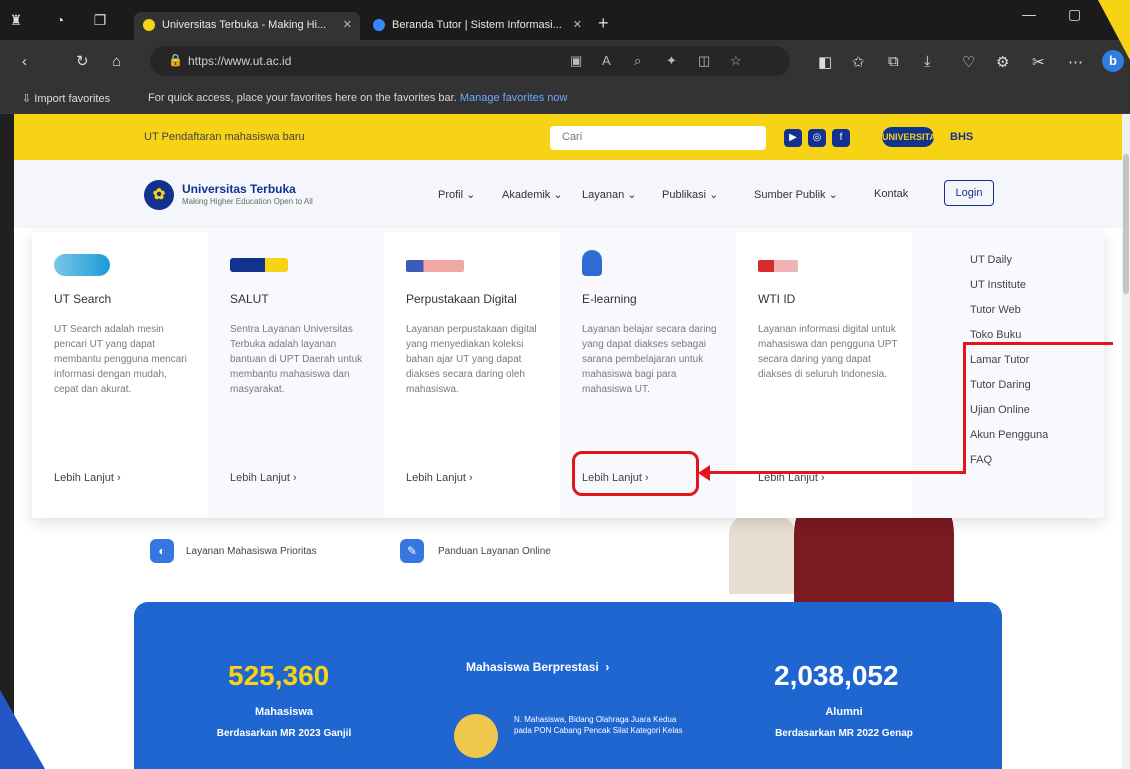 The height and width of the screenshot is (769, 1130). What do you see at coordinates (175, 60) in the screenshot?
I see `lock-icon: 🔒` at bounding box center [175, 60].